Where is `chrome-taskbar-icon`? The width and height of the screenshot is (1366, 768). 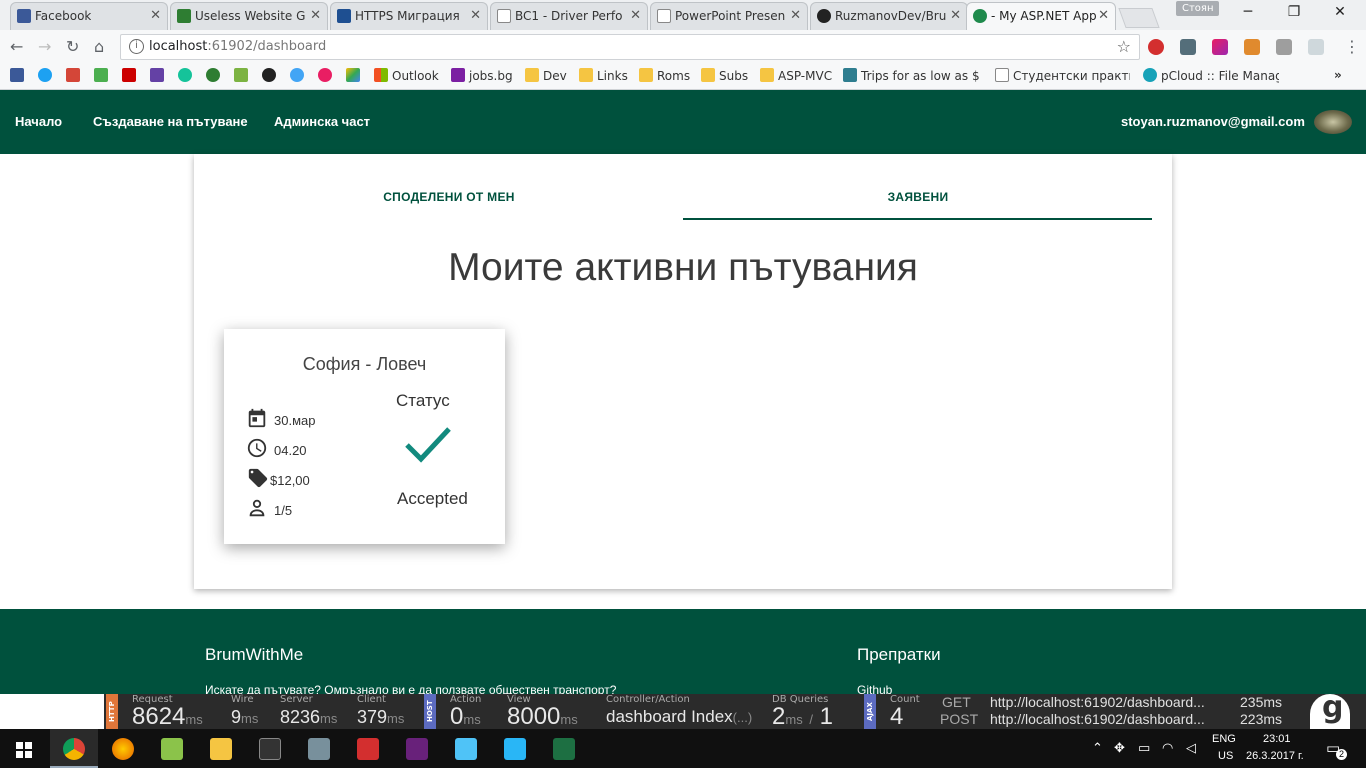
chrome-taskbar-icon is located at coordinates (74, 749).